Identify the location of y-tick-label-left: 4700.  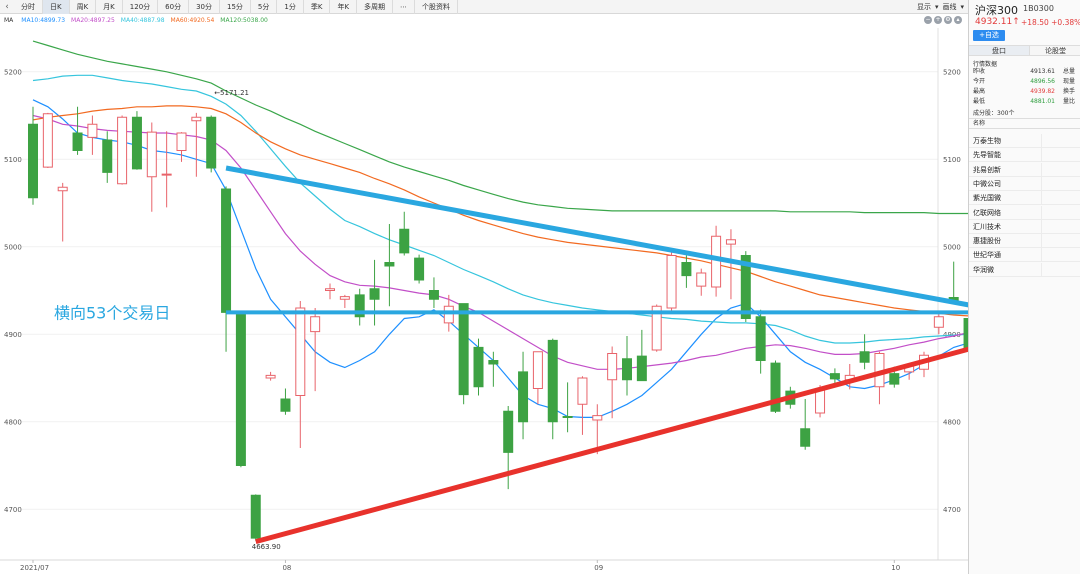
(13, 510).